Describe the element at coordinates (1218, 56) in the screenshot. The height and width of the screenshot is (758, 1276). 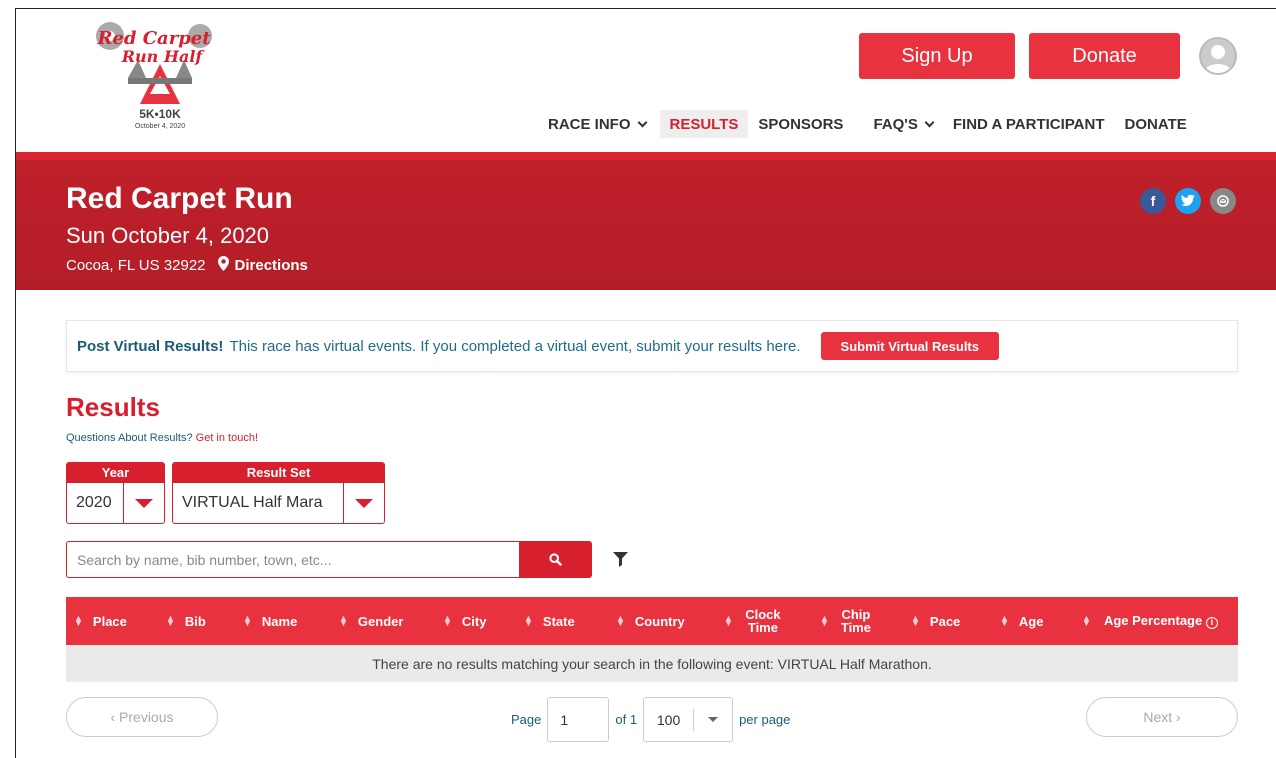
I see `user-avatar-icon` at that location.